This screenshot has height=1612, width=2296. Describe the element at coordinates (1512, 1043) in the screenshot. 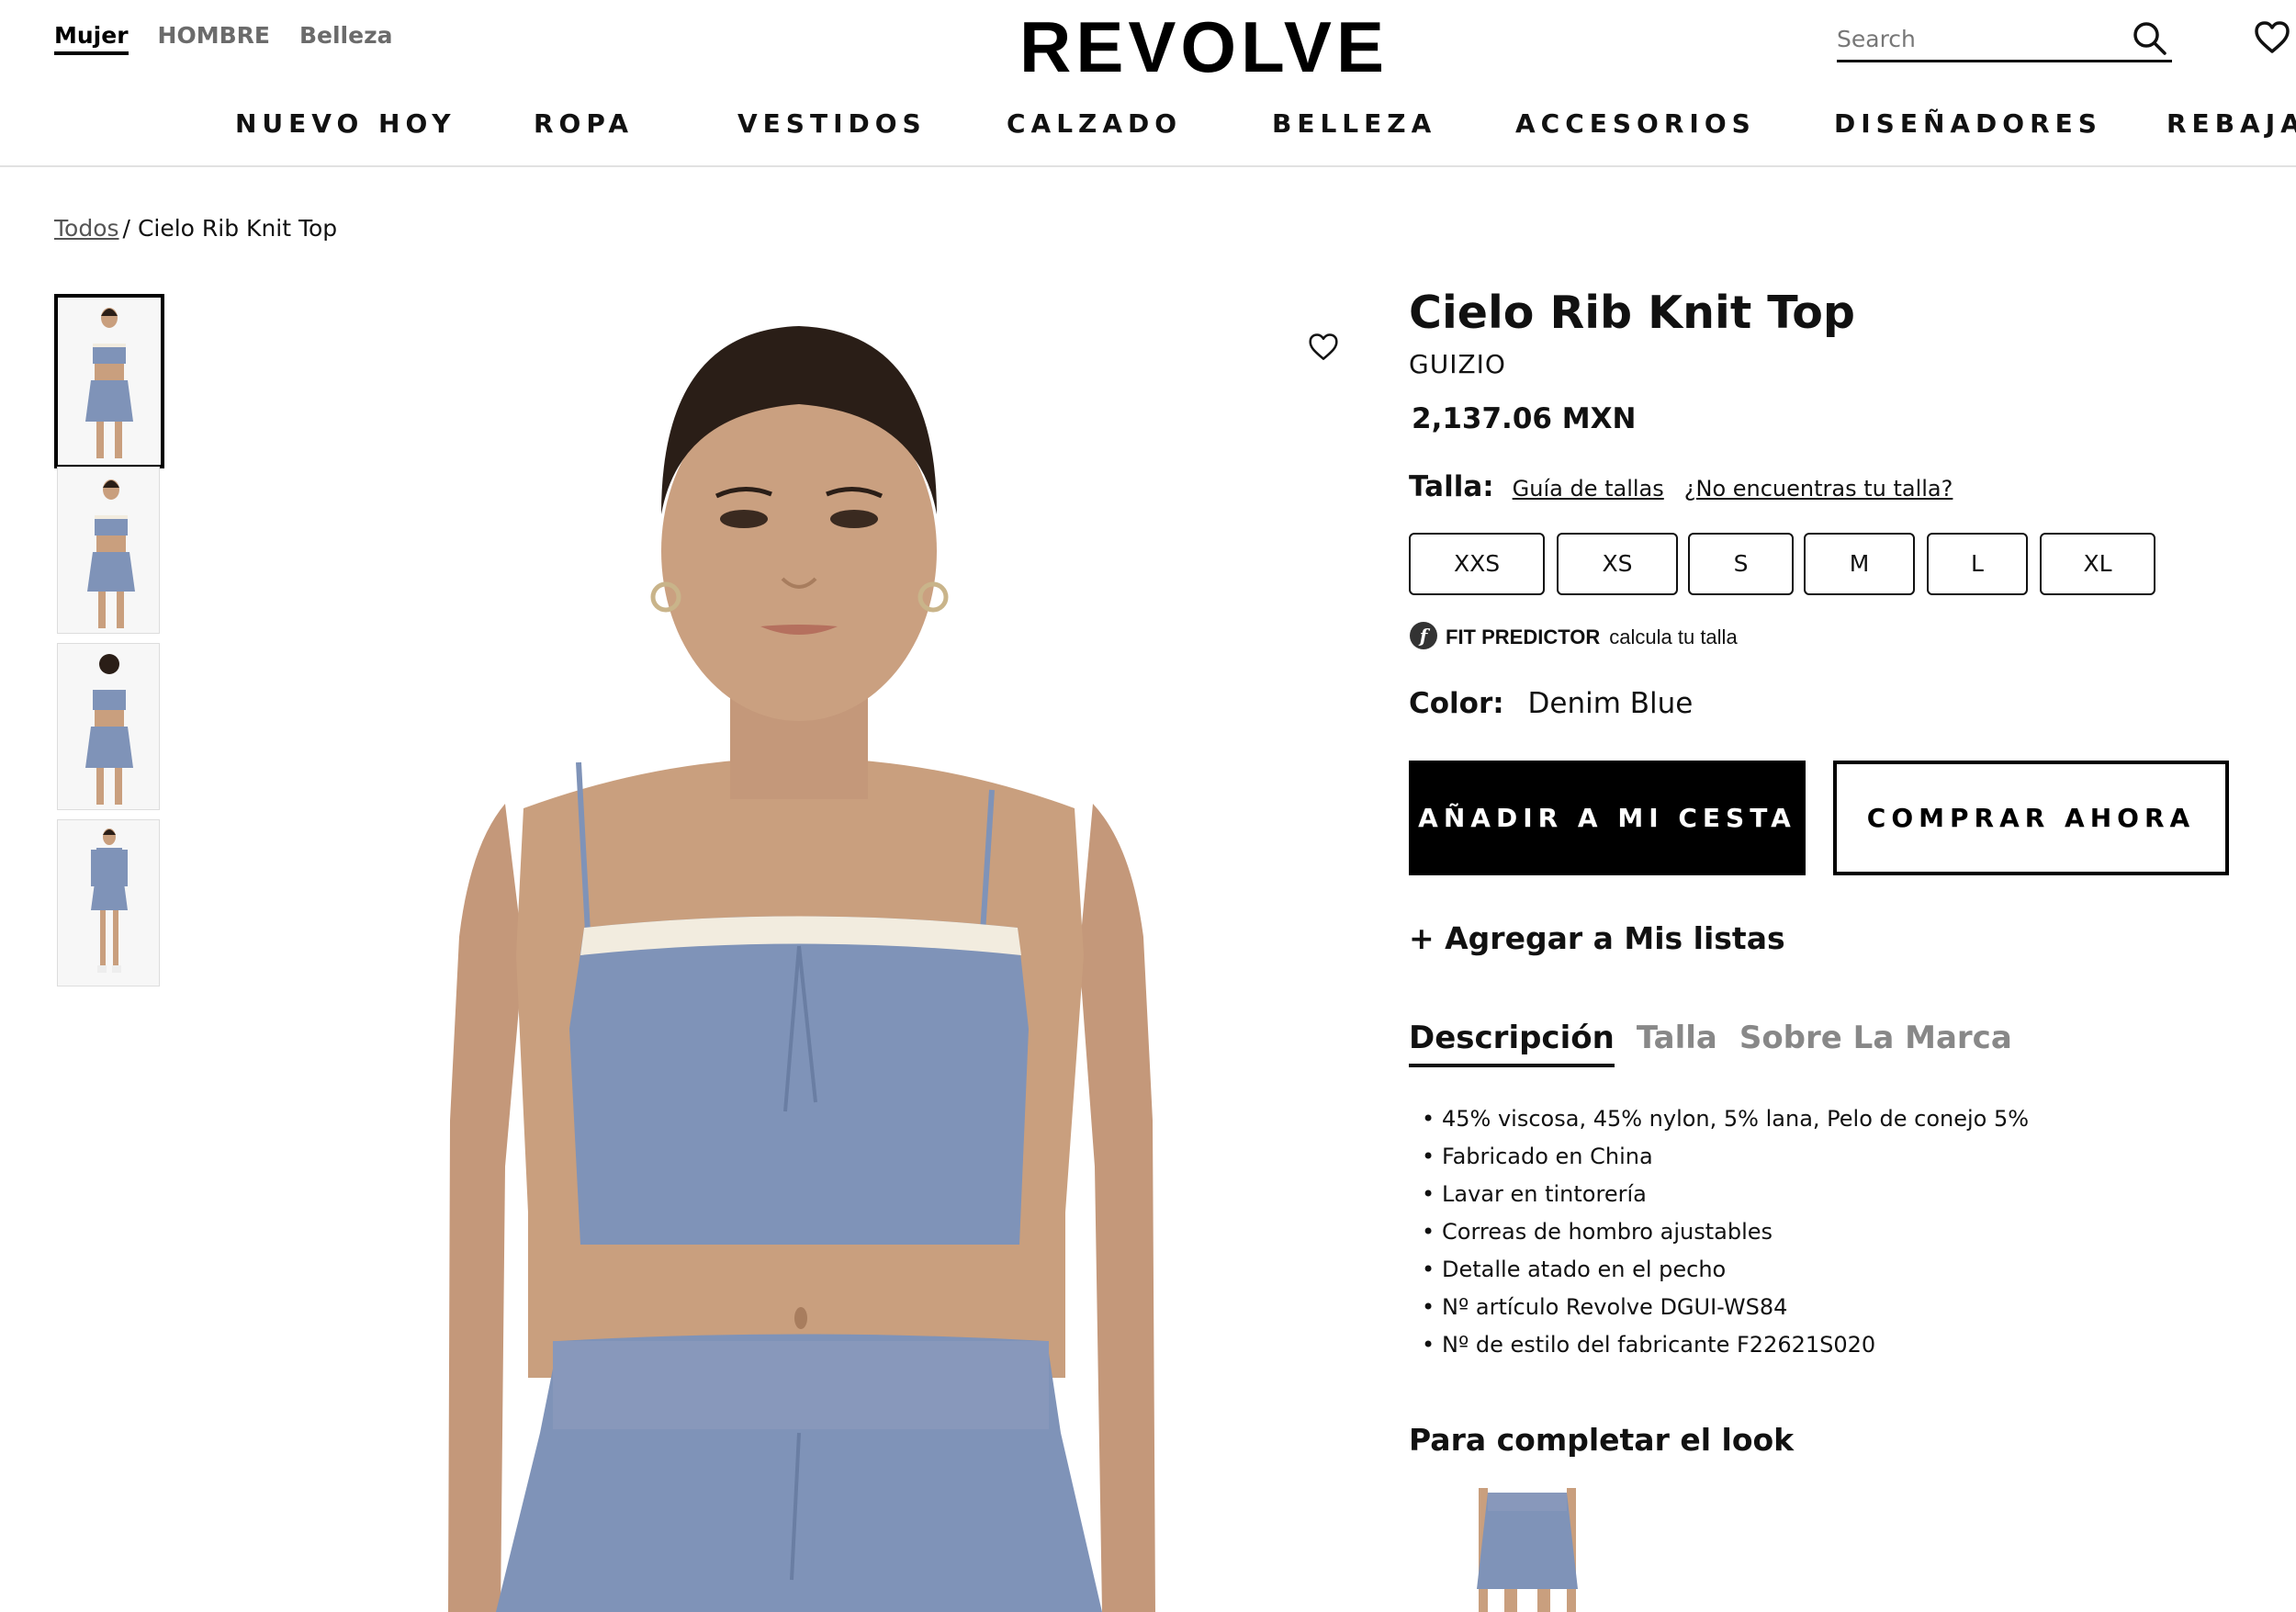

I see `tab-descripcion: Descripción` at that location.